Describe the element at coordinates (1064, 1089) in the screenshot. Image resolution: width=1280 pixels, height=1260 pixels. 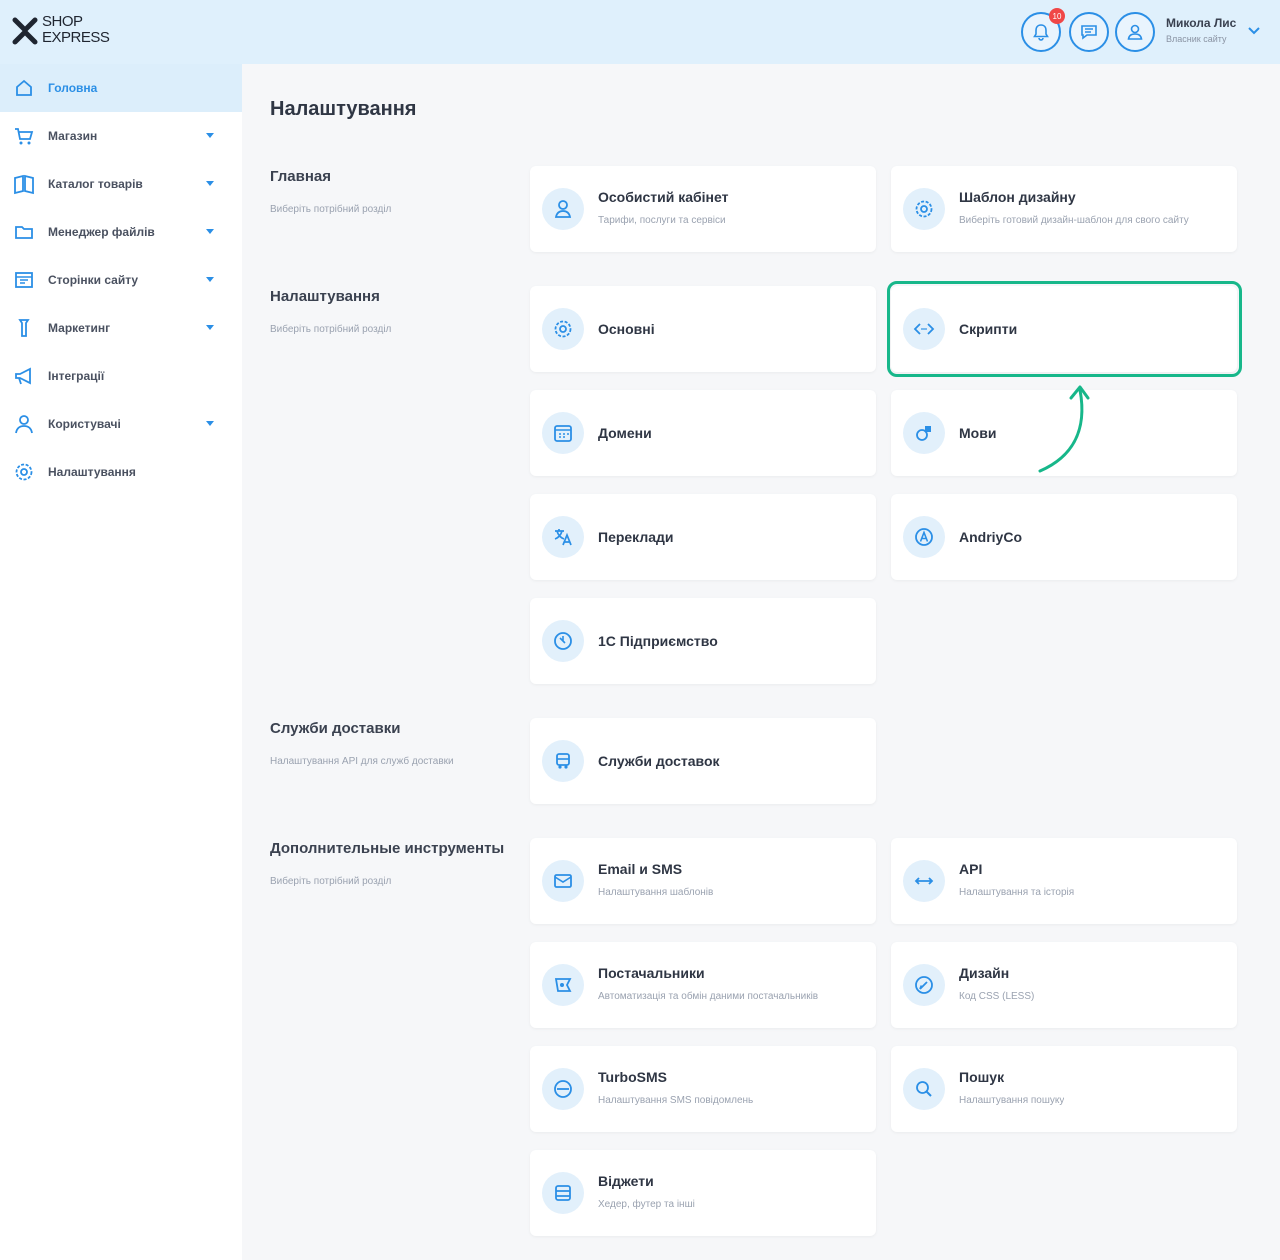
I see `card-search: Пошук Налаштування пошуку` at that location.